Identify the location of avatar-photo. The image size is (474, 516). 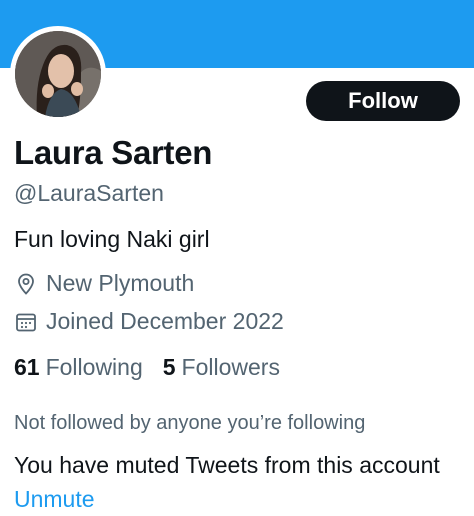
(58, 74).